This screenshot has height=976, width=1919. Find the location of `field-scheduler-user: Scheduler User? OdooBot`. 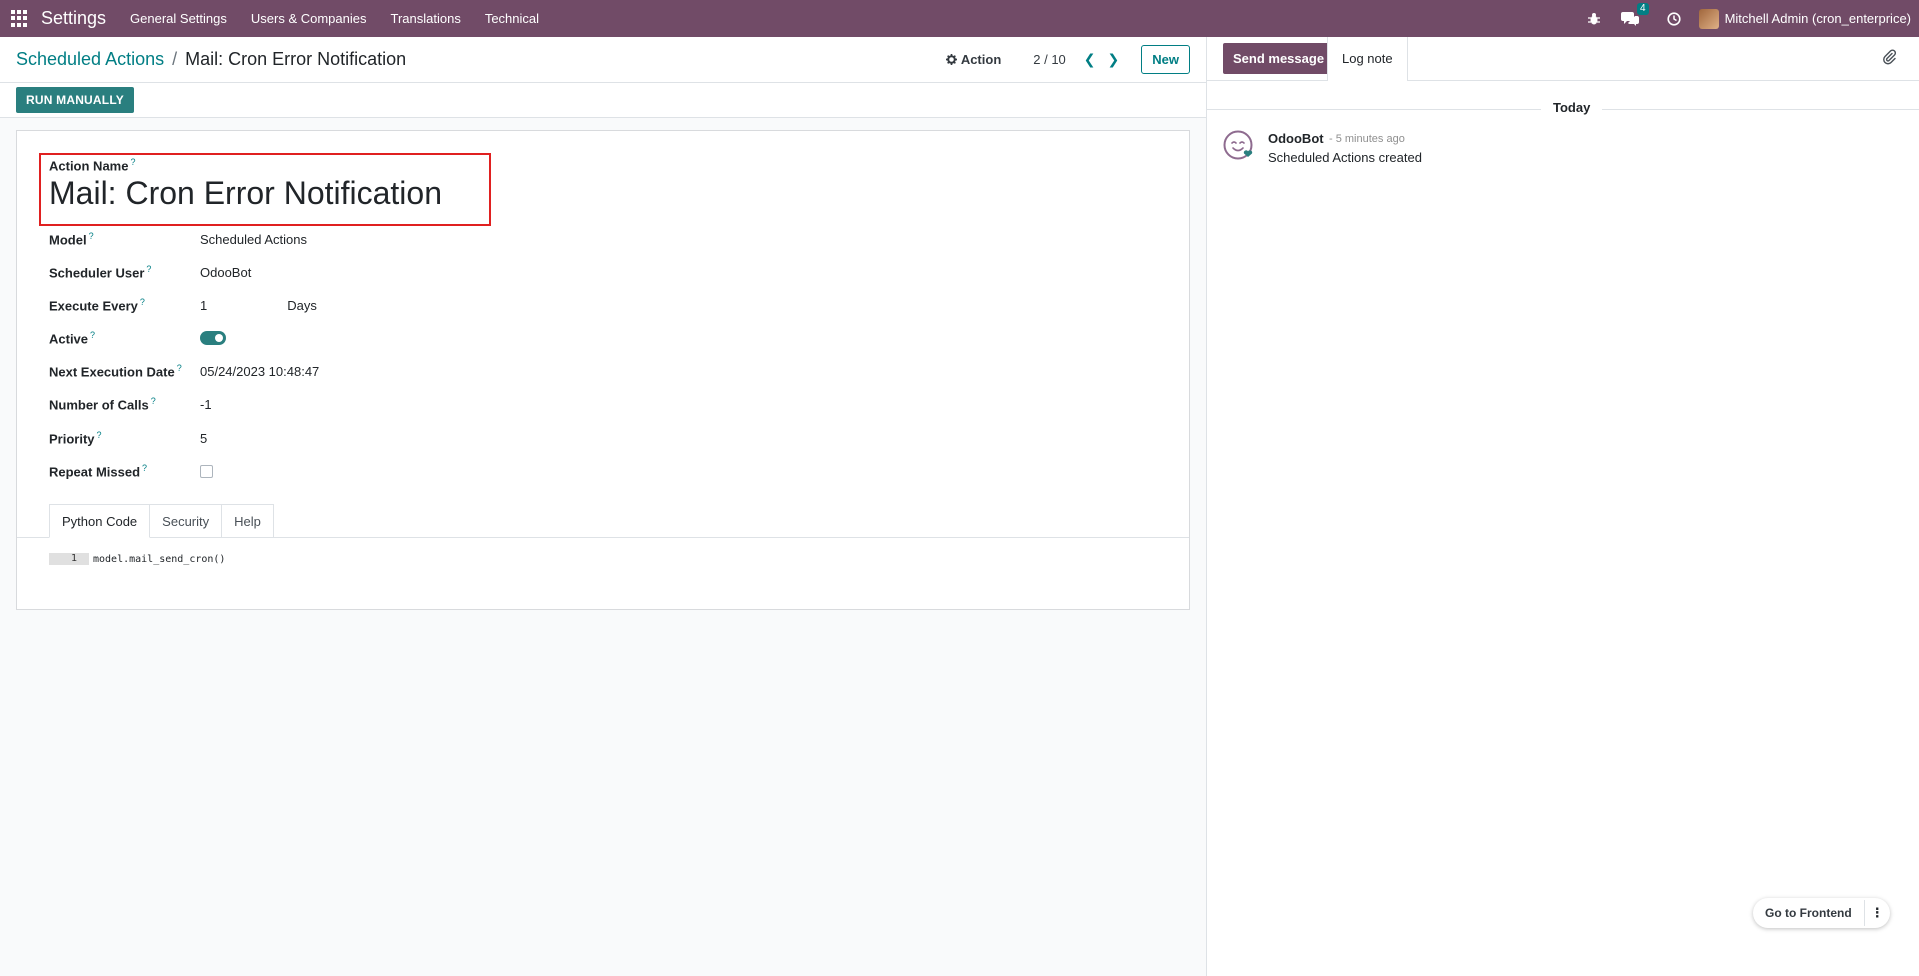

field-scheduler-user: Scheduler User? OdooBot is located at coordinates (249, 272).